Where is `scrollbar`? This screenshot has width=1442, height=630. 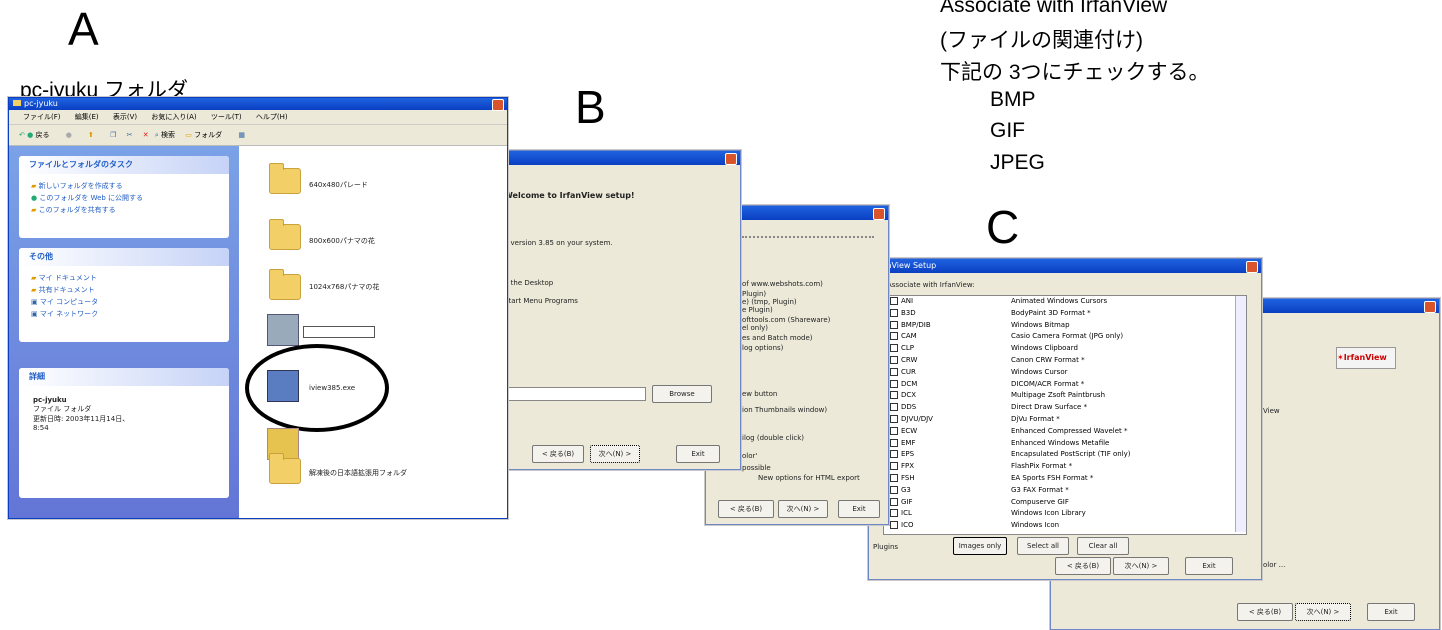
scrollbar is located at coordinates (1240, 414).